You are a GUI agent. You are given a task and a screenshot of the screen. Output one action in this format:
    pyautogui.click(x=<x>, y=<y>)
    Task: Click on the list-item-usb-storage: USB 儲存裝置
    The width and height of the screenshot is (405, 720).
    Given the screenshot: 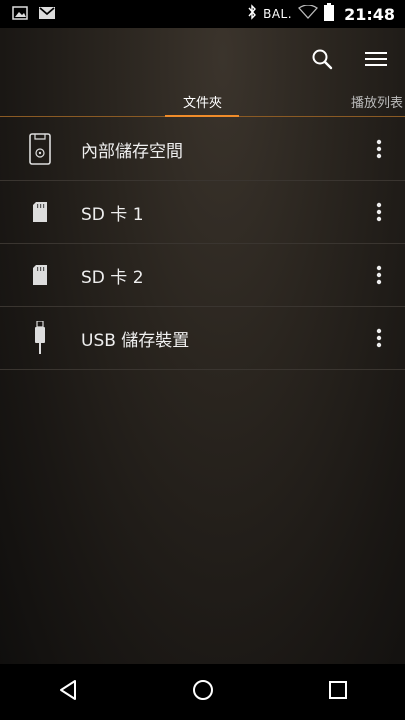 What is the action you would take?
    pyautogui.click(x=202, y=338)
    